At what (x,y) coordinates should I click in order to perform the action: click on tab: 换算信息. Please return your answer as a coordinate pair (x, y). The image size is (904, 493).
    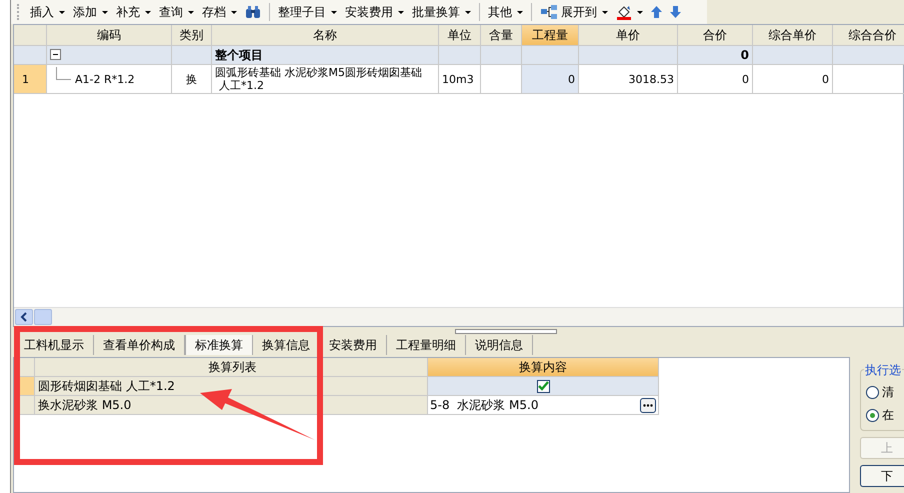
    Looking at the image, I should click on (286, 345).